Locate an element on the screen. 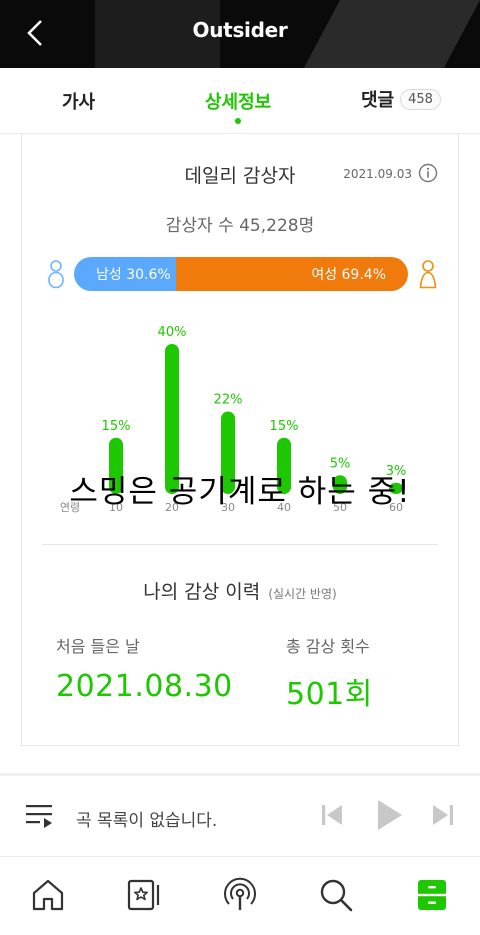  home-icon is located at coordinates (48, 895).